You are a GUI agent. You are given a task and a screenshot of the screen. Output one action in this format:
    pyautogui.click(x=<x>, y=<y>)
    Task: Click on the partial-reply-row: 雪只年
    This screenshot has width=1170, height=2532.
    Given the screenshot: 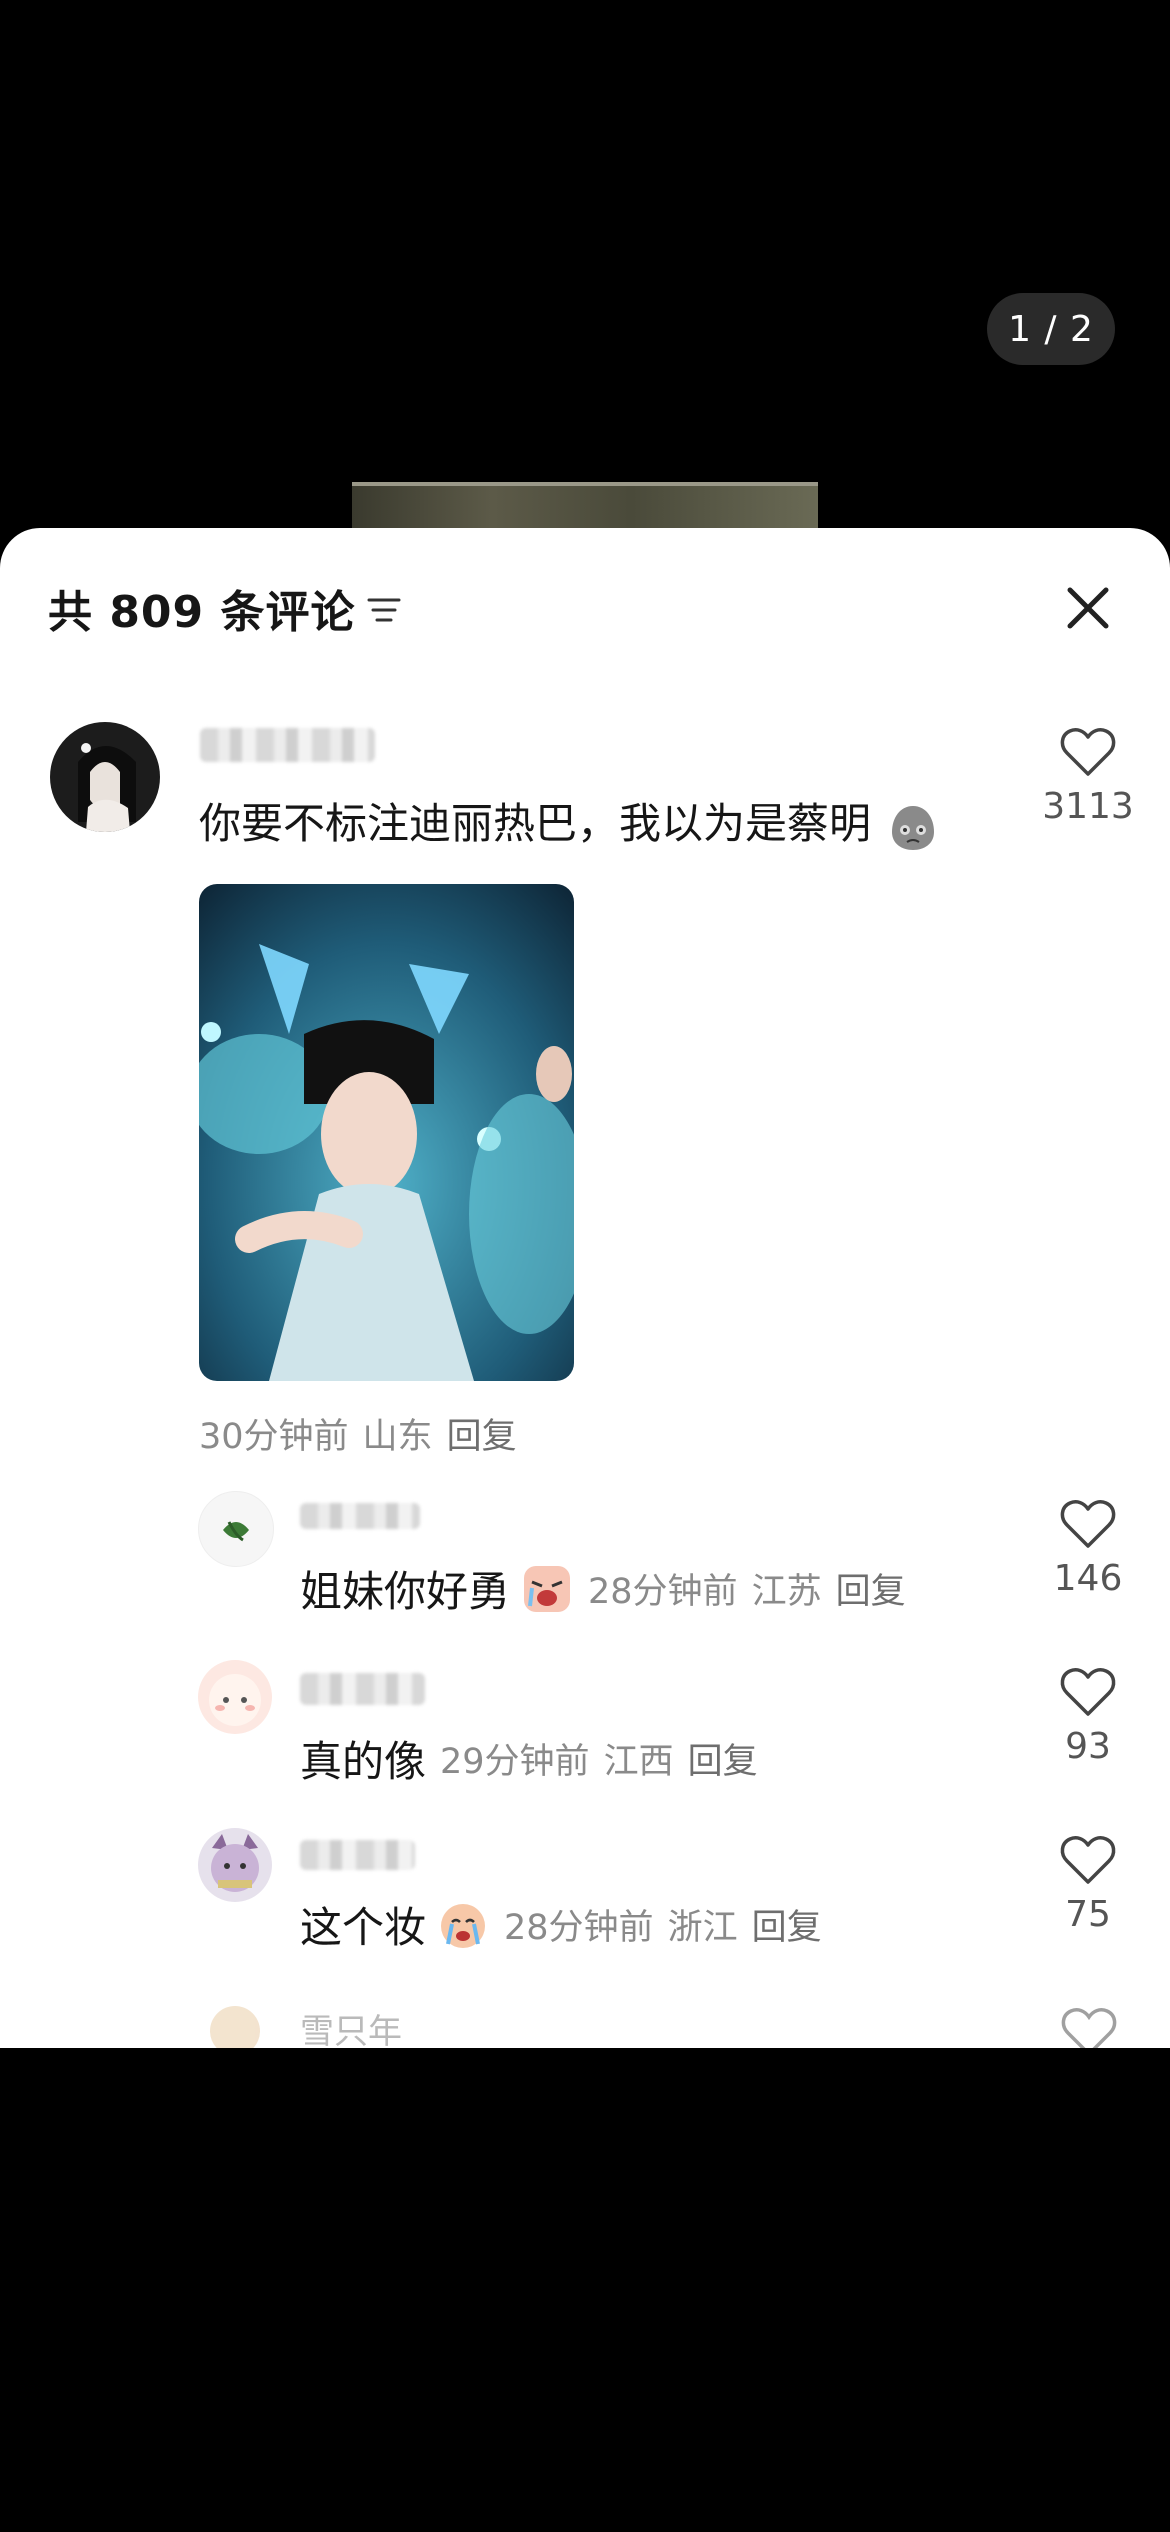 What is the action you would take?
    pyautogui.click(x=585, y=2022)
    